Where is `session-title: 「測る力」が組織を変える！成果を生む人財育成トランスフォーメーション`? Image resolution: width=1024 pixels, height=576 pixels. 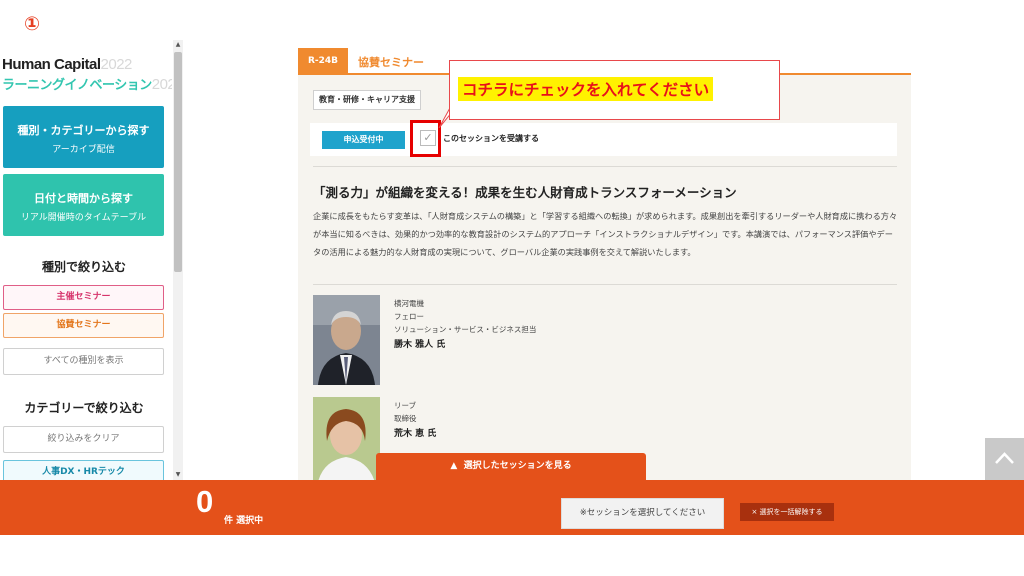 session-title: 「測る力」が組織を変える！成果を生む人財育成トランスフォーメーション is located at coordinates (525, 192).